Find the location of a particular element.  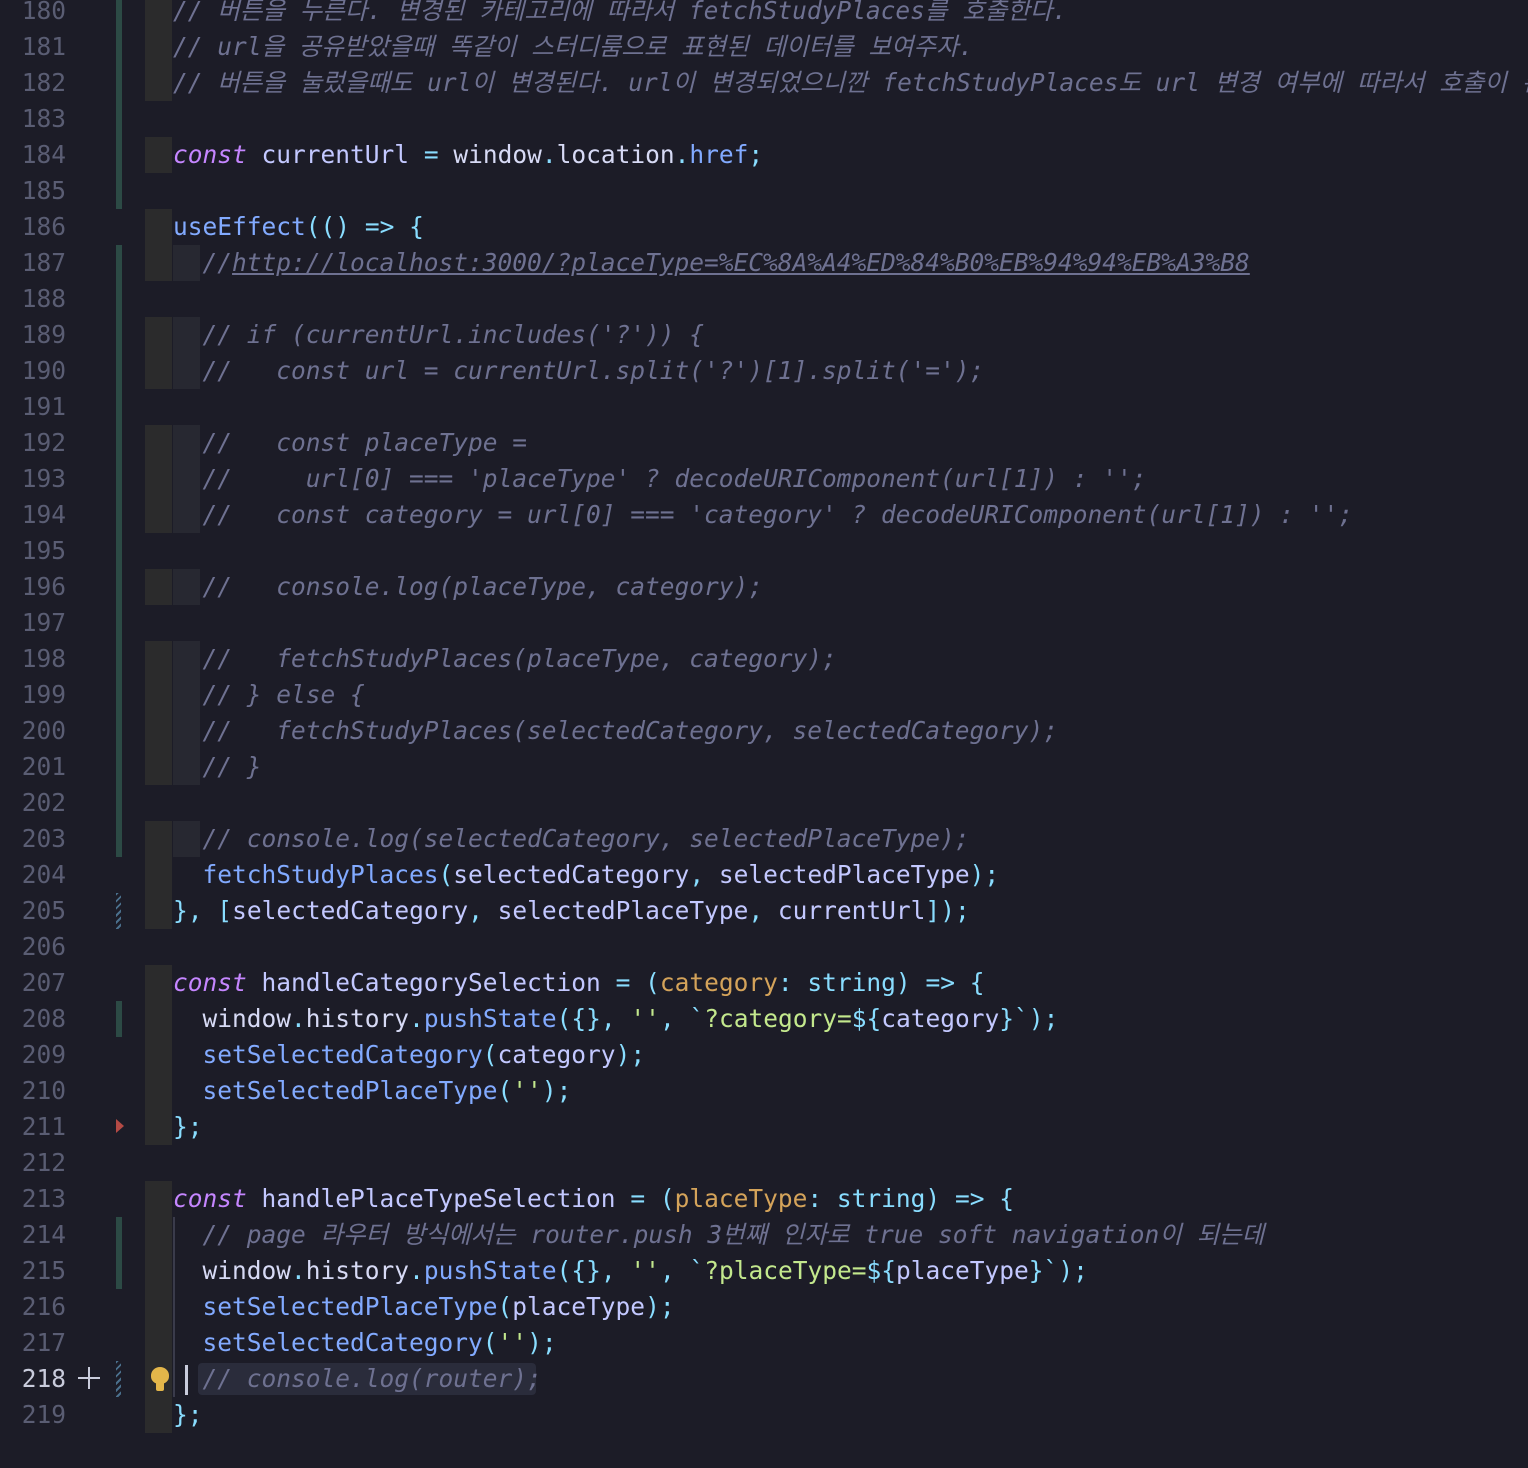

fold-arrow-icon is located at coordinates (120, 1126).